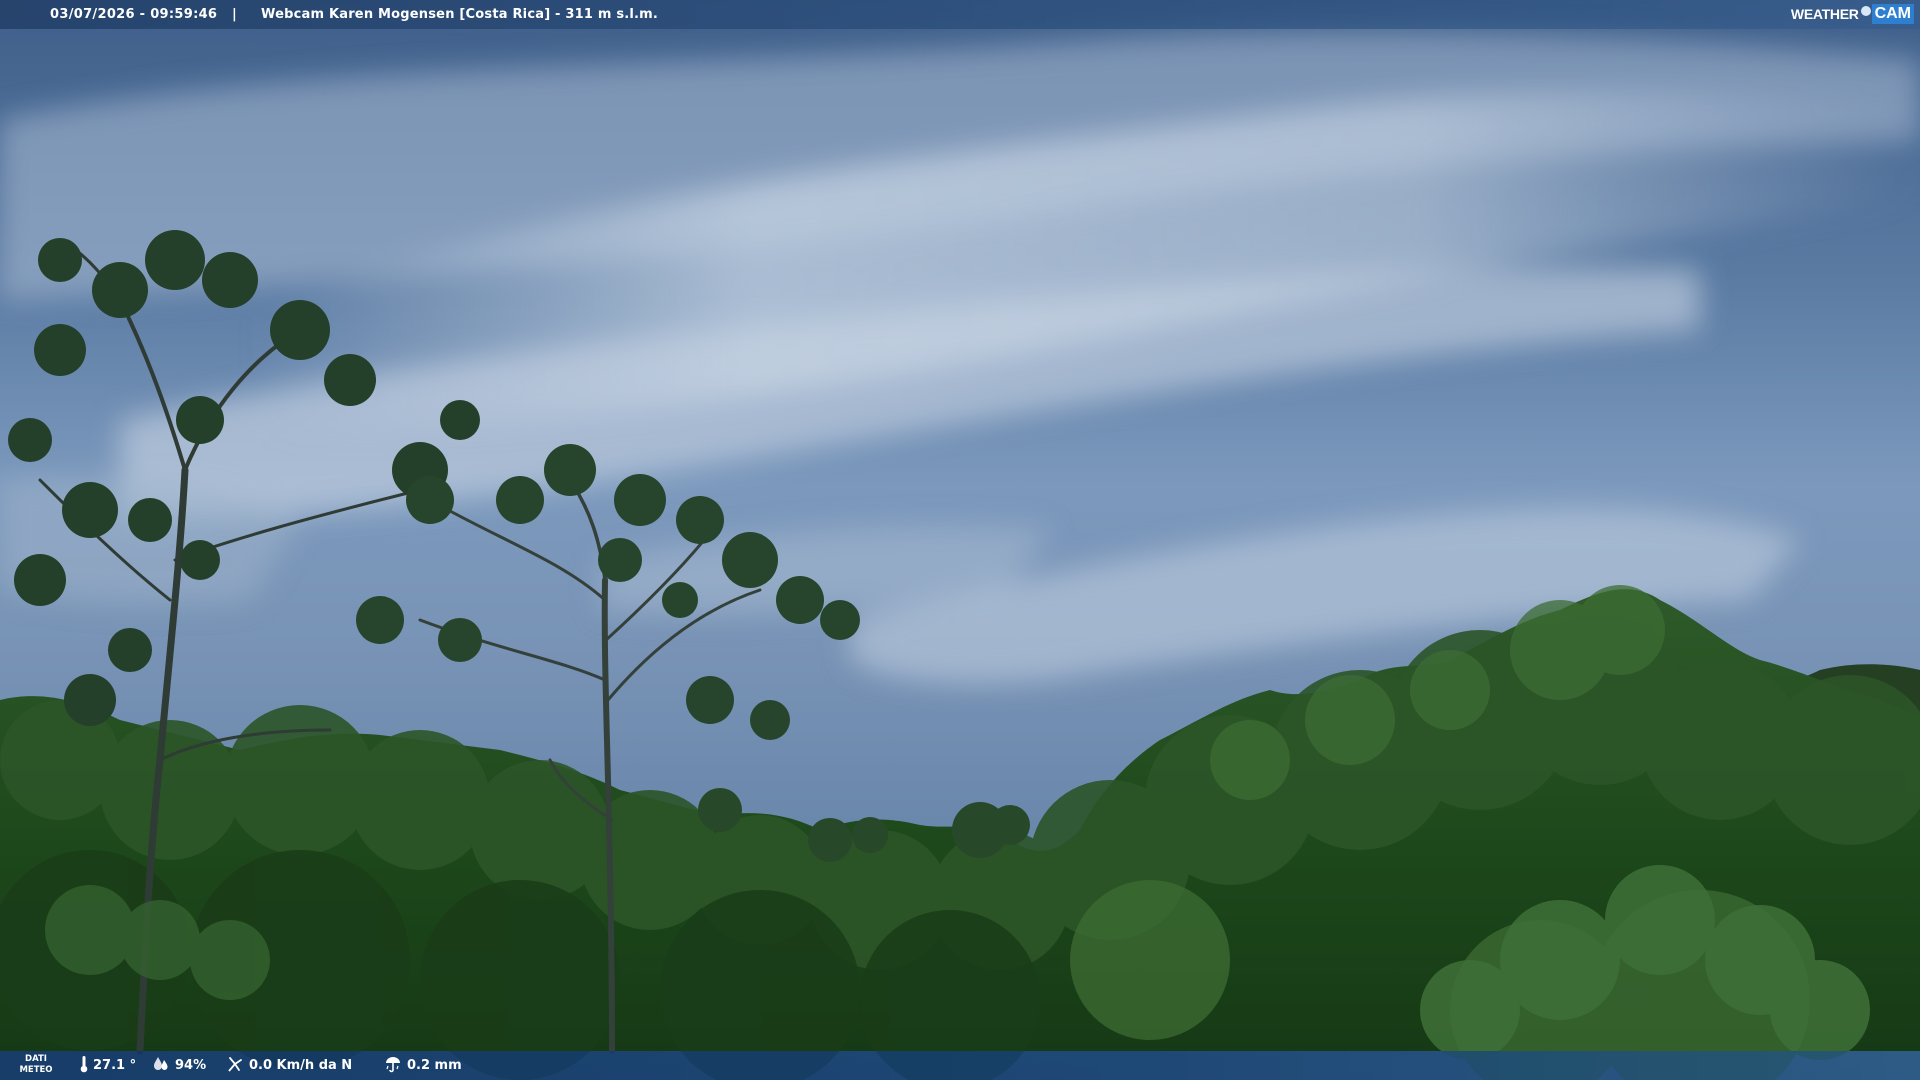 The width and height of the screenshot is (1920, 1080). I want to click on weathercam-logo: WEATHER CAM, so click(1852, 14).